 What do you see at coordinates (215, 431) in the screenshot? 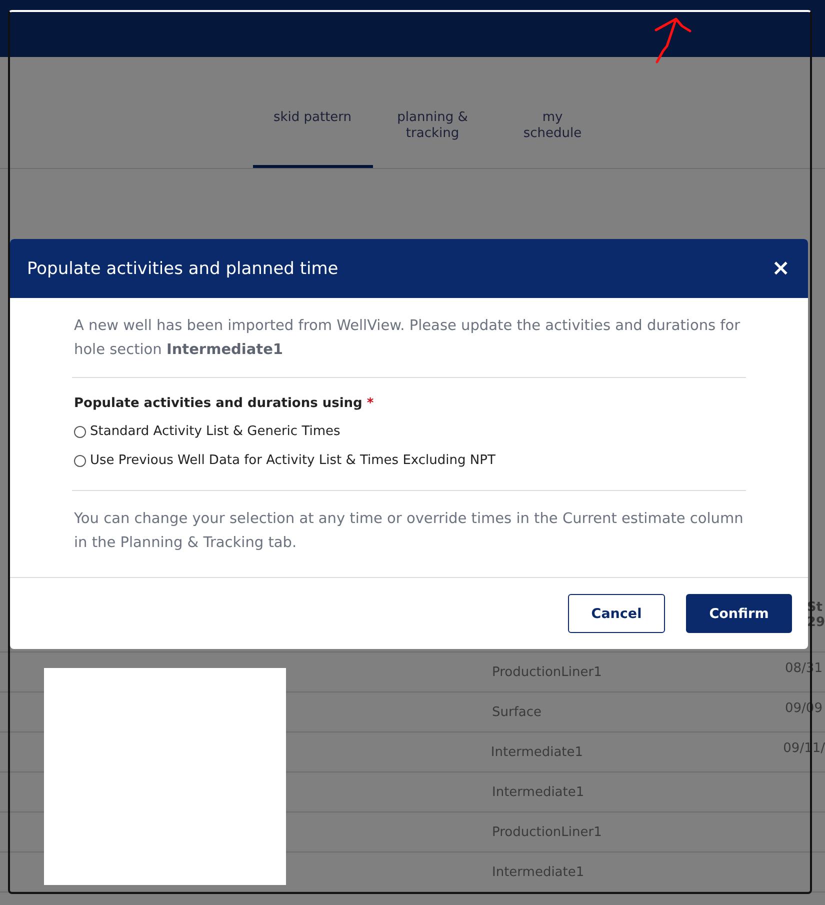
I see `option-label: Standard Activity List & Generic Times` at bounding box center [215, 431].